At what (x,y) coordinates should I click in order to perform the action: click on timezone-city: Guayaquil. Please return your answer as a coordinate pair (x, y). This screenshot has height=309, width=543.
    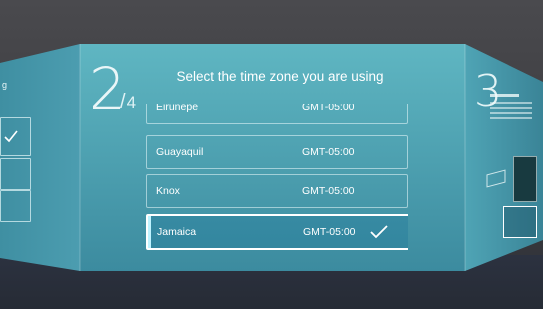
    Looking at the image, I should click on (180, 152).